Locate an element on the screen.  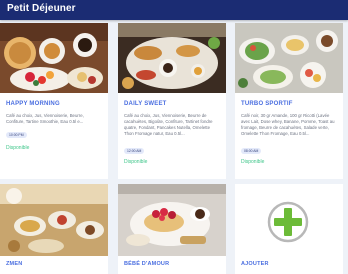
tea-spread-photo is located at coordinates (54, 220).